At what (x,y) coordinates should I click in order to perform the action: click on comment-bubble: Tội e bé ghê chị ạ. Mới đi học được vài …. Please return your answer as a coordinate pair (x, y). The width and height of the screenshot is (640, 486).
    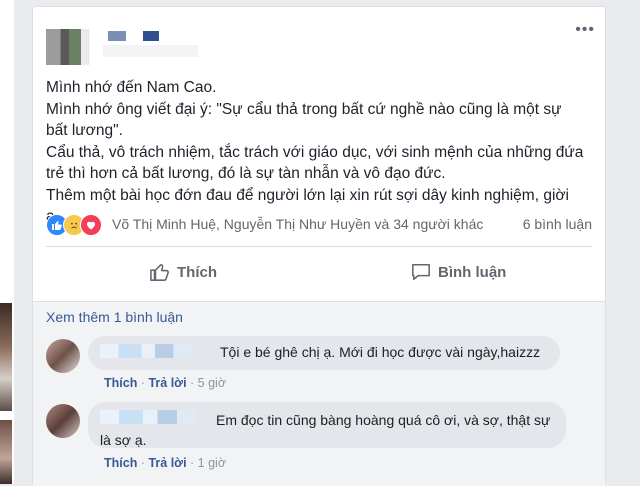
    Looking at the image, I should click on (324, 353).